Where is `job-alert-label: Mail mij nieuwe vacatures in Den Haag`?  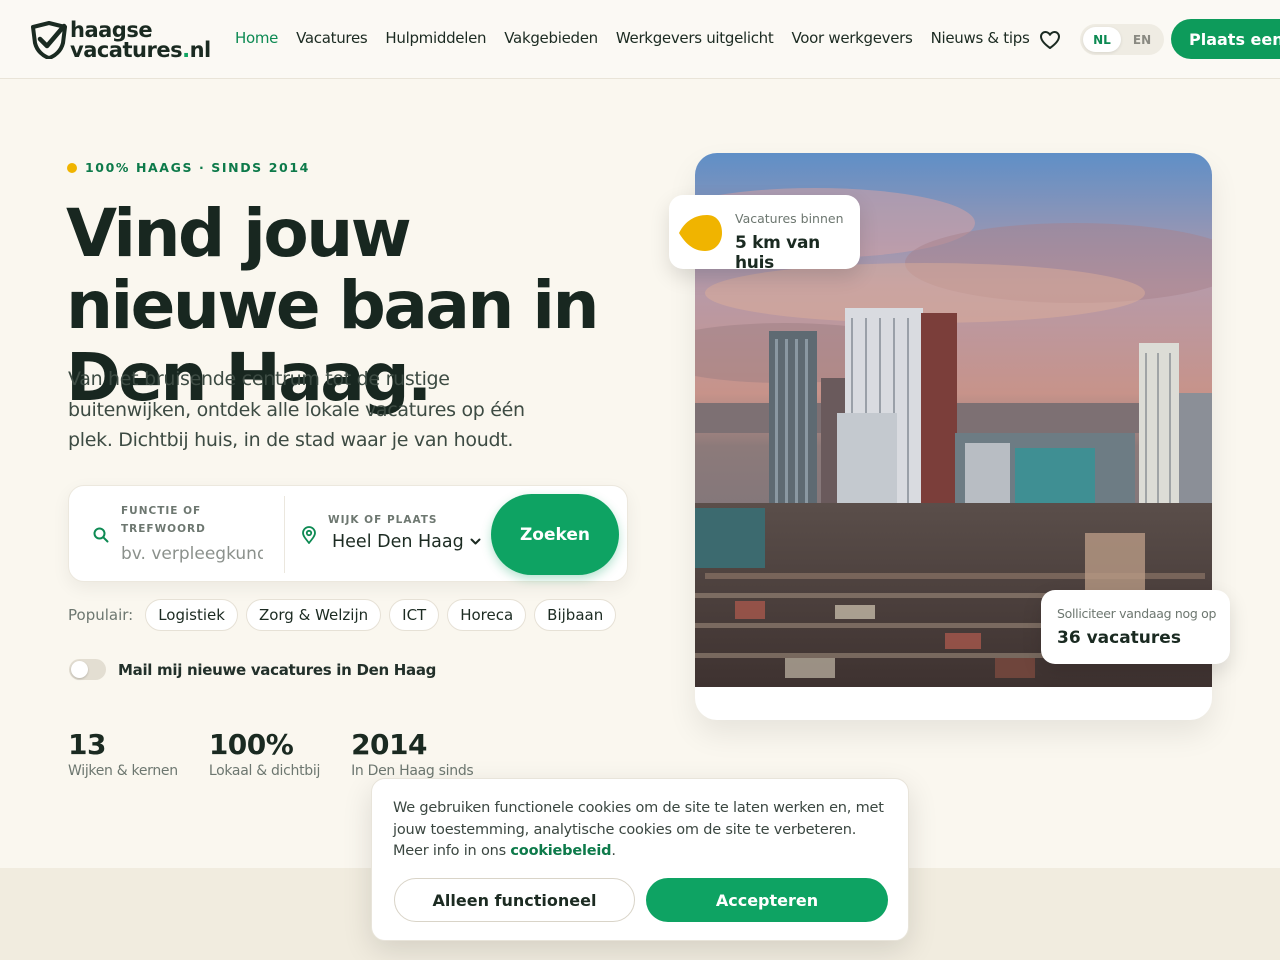
job-alert-label: Mail mij nieuwe vacatures in Den Haag is located at coordinates (277, 669).